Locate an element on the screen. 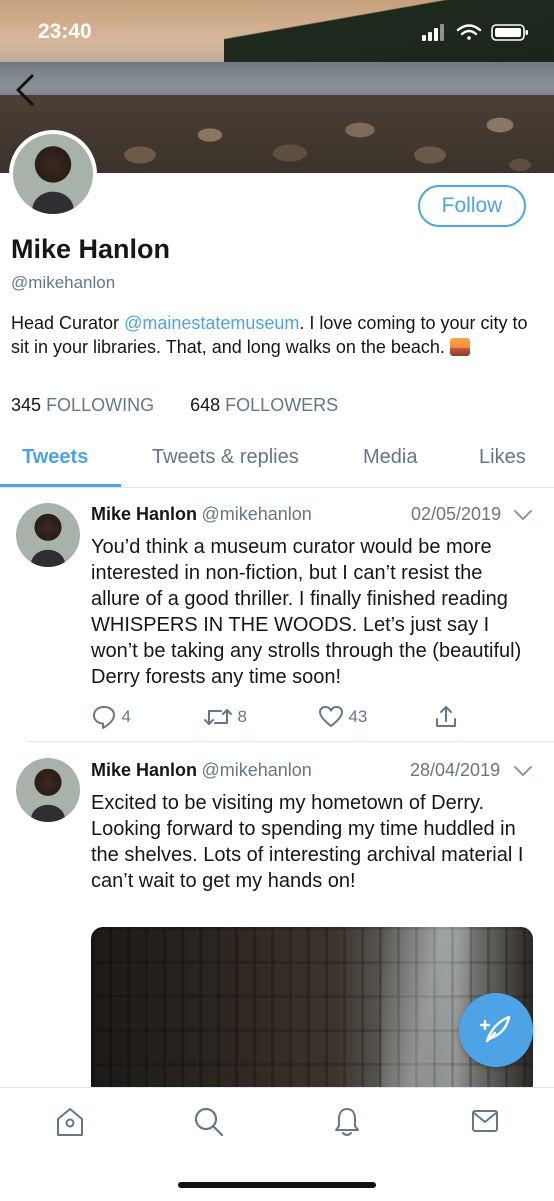 This screenshot has height=1201, width=554. heart-icon is located at coordinates (331, 716).